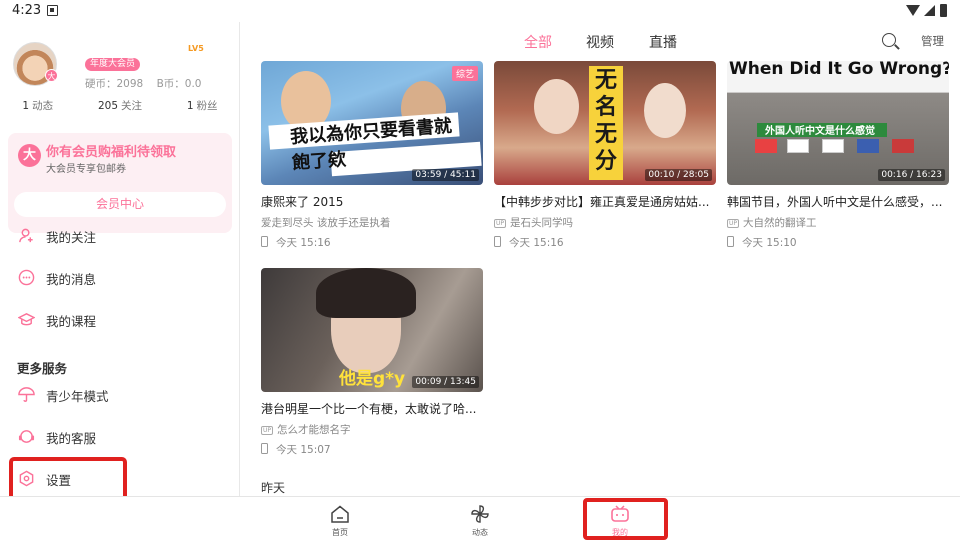  What do you see at coordinates (26, 394) in the screenshot?
I see `umbrella-icon` at bounding box center [26, 394].